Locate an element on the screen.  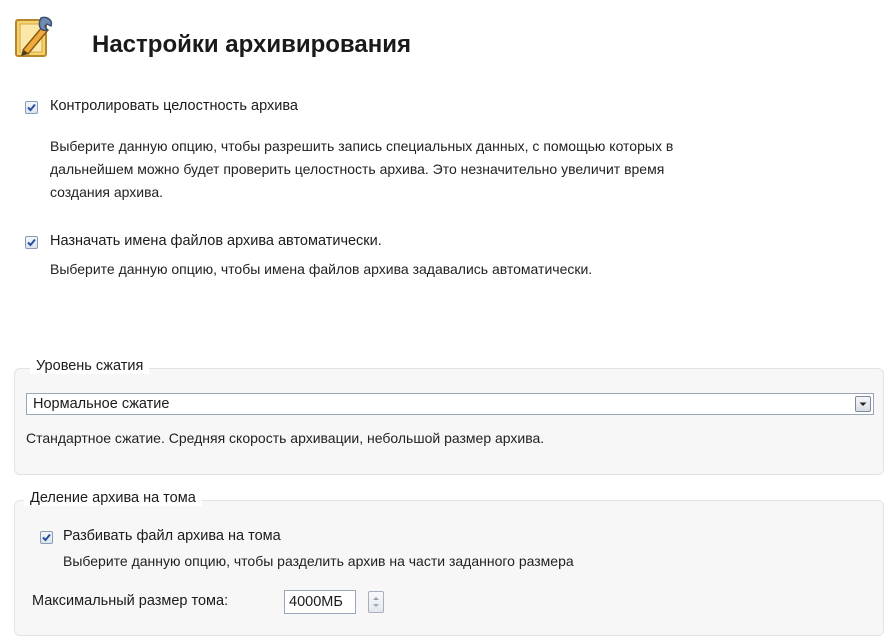
chevron-down-icon is located at coordinates (863, 404).